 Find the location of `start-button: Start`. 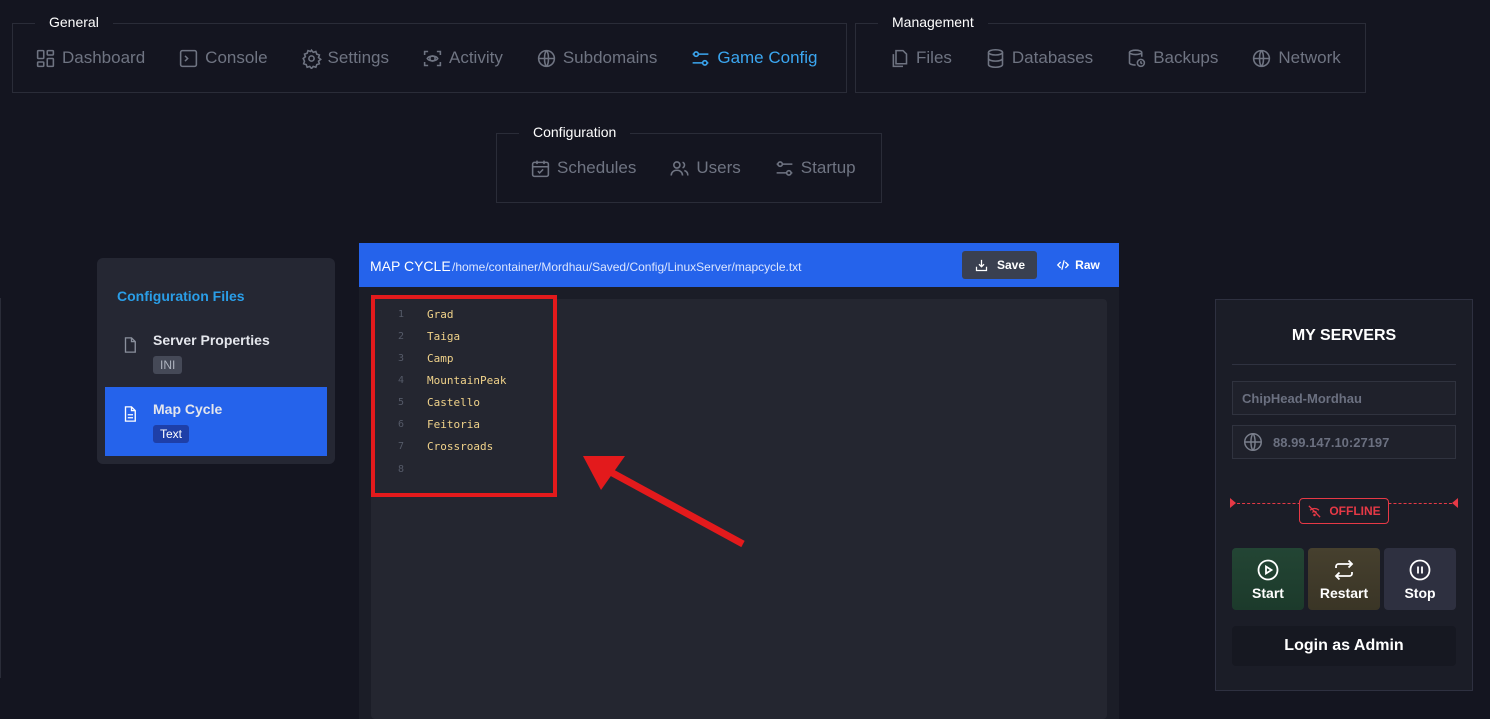

start-button: Start is located at coordinates (1268, 579).